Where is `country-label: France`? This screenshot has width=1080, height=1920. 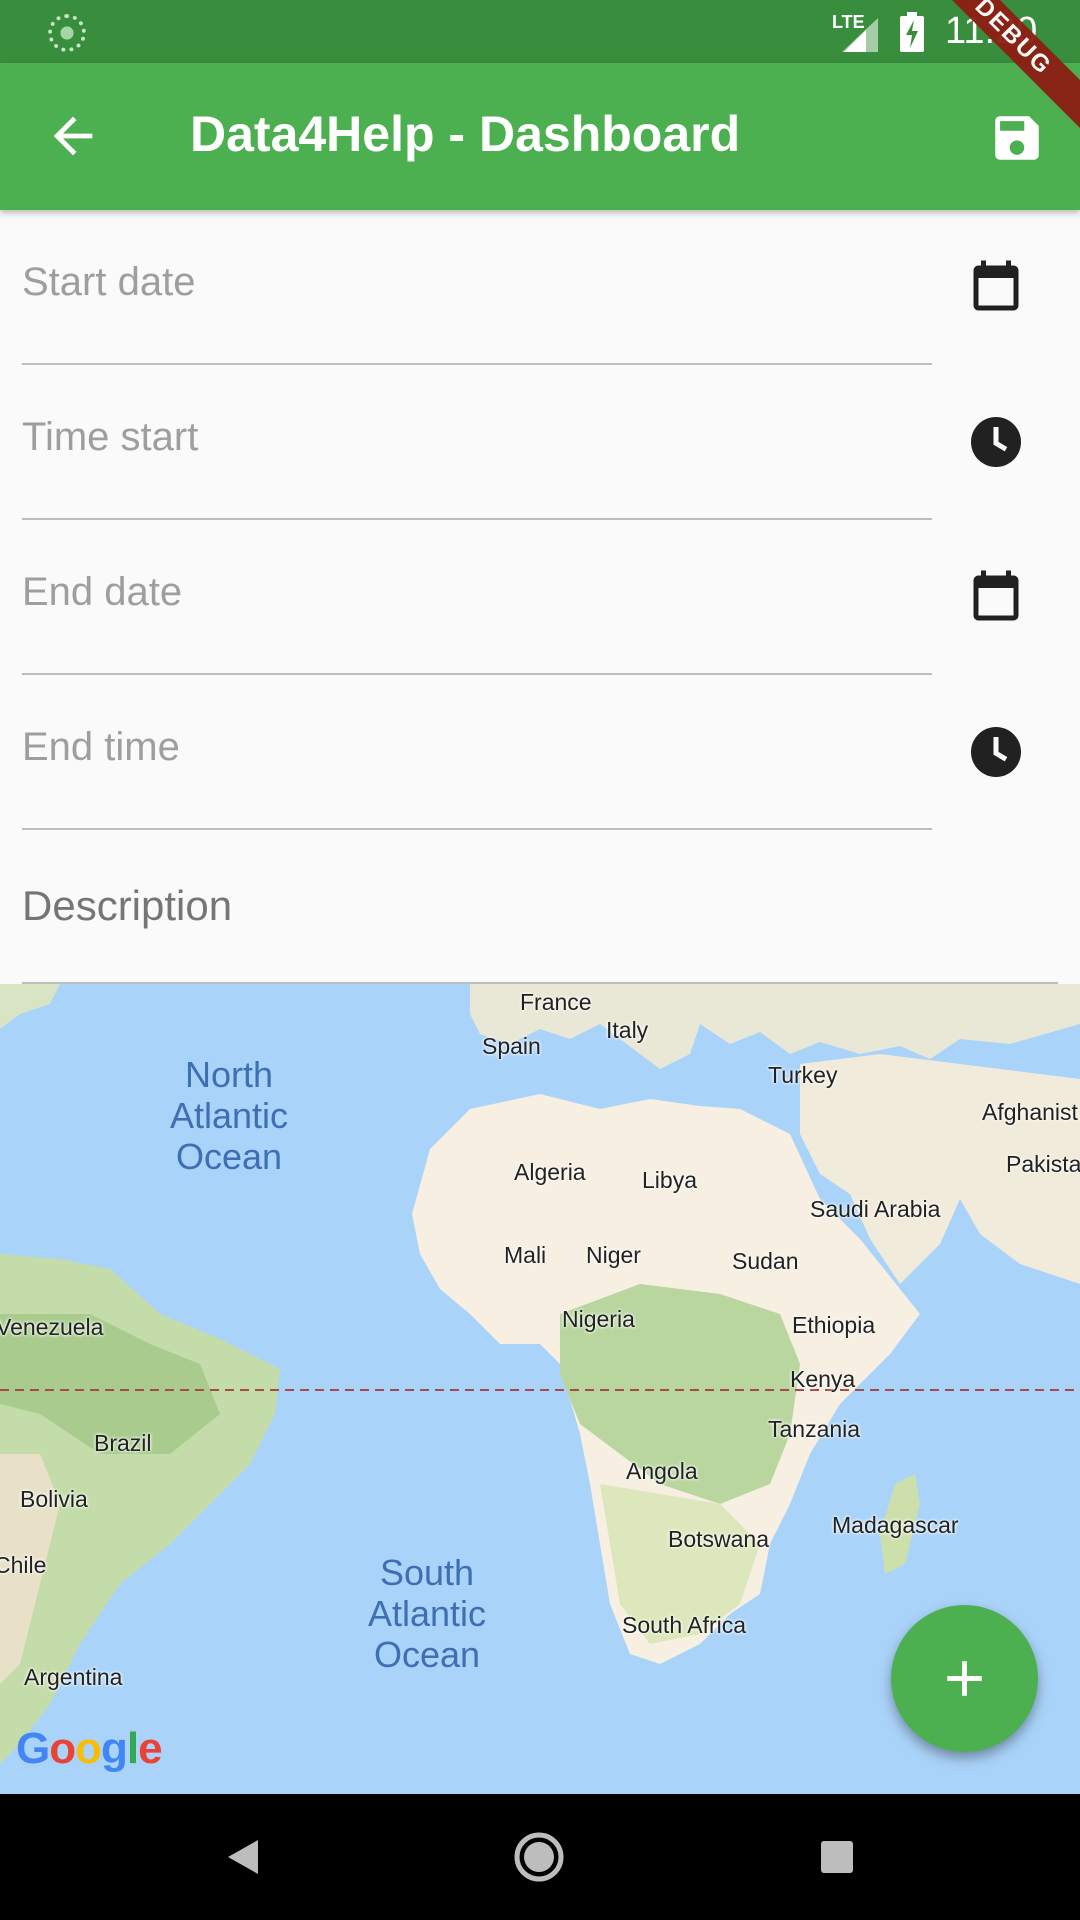
country-label: France is located at coordinates (556, 1002).